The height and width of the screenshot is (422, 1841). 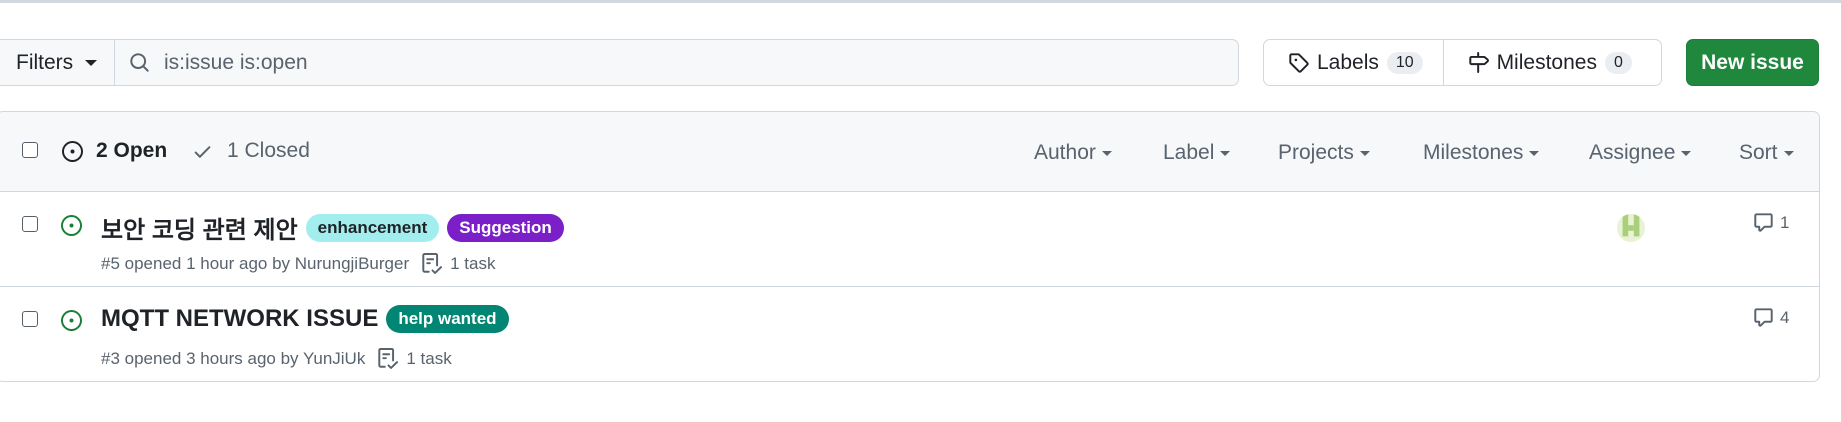 I want to click on issue-title-line: 보안 코딩 관련 제안 enhancement Suggestion, so click(x=332, y=227).